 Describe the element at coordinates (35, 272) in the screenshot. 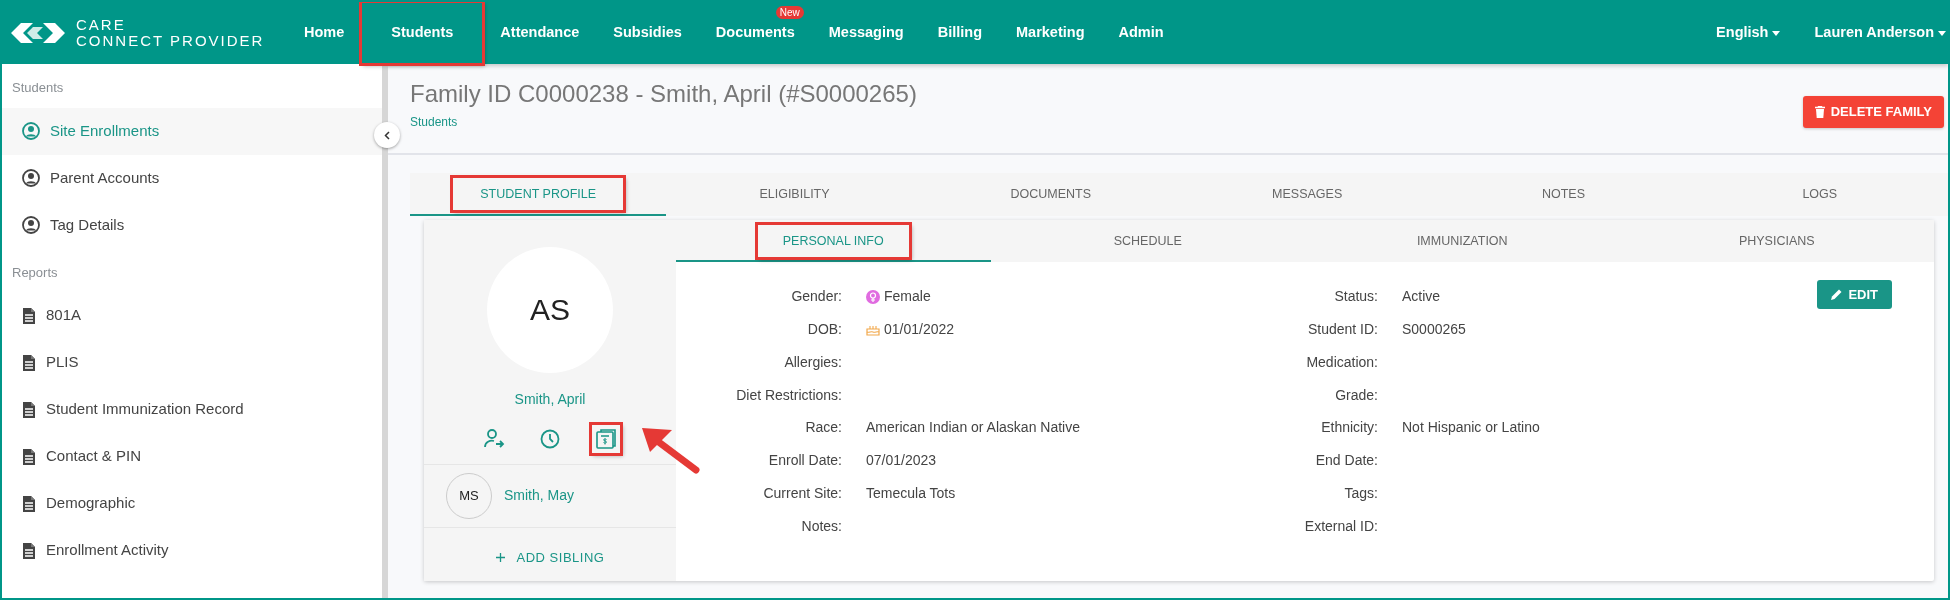

I see `section-title: Reports` at that location.